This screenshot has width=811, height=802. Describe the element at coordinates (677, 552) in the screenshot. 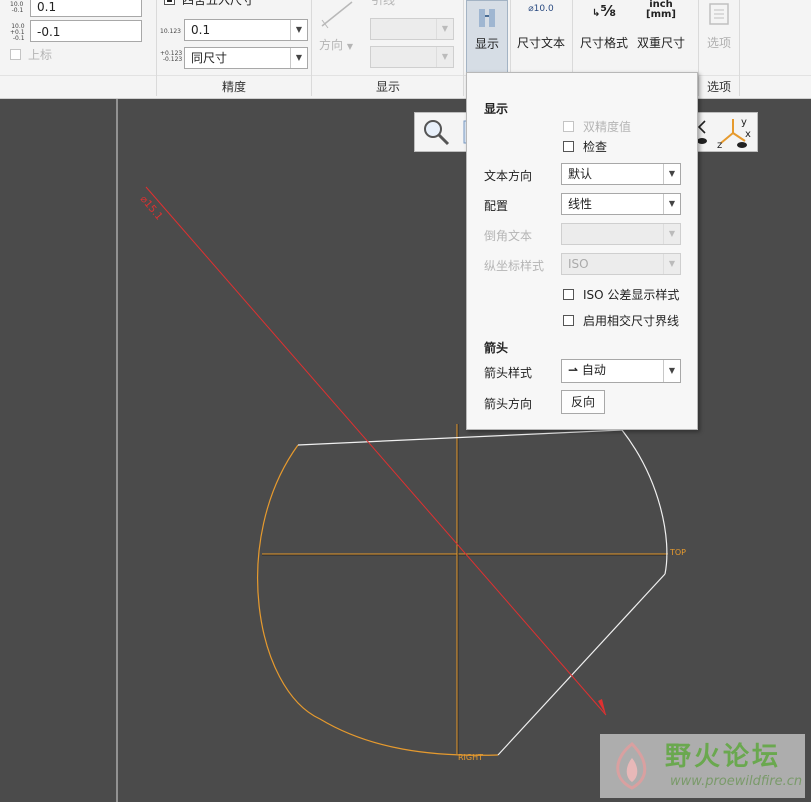

I see `top-datum-label: TOP` at that location.